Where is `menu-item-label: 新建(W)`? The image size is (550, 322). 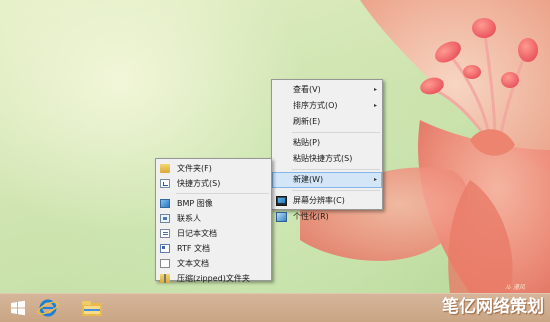 menu-item-label: 新建(W) is located at coordinates (308, 179).